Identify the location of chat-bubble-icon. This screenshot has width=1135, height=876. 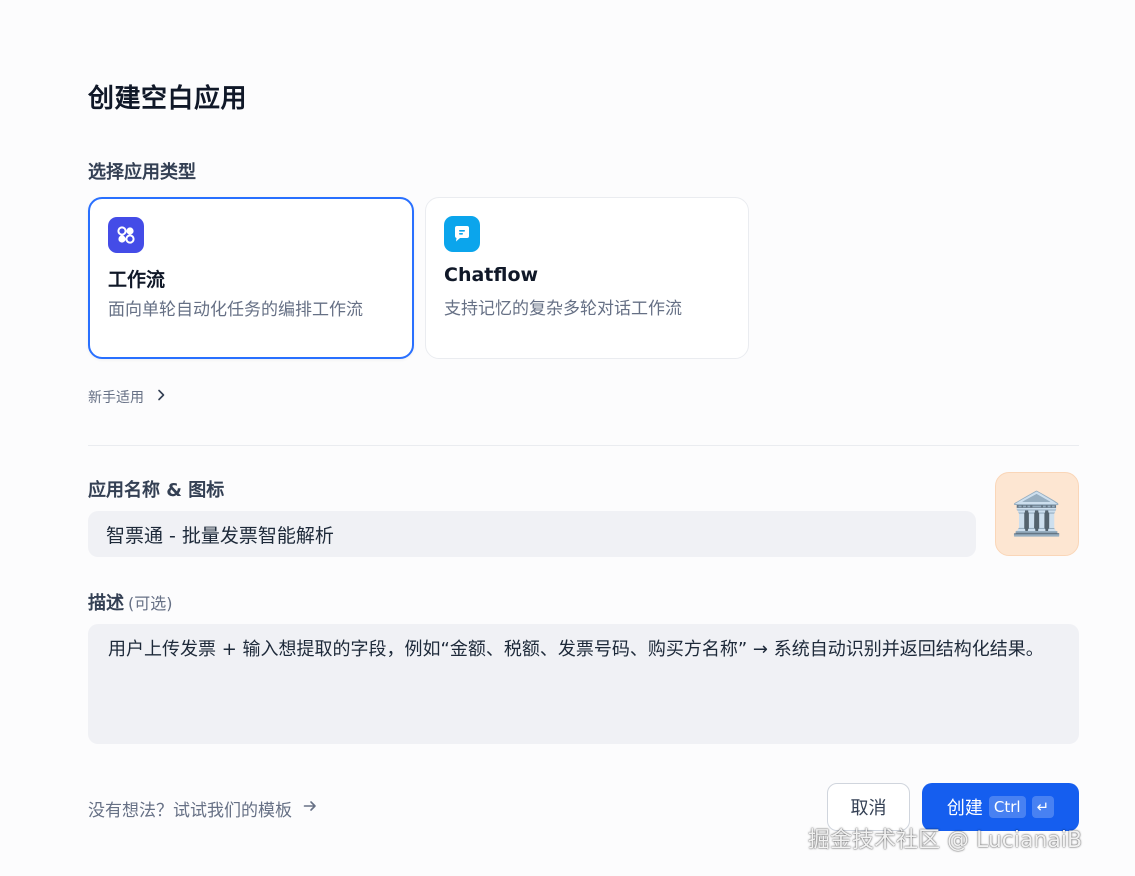
(462, 234).